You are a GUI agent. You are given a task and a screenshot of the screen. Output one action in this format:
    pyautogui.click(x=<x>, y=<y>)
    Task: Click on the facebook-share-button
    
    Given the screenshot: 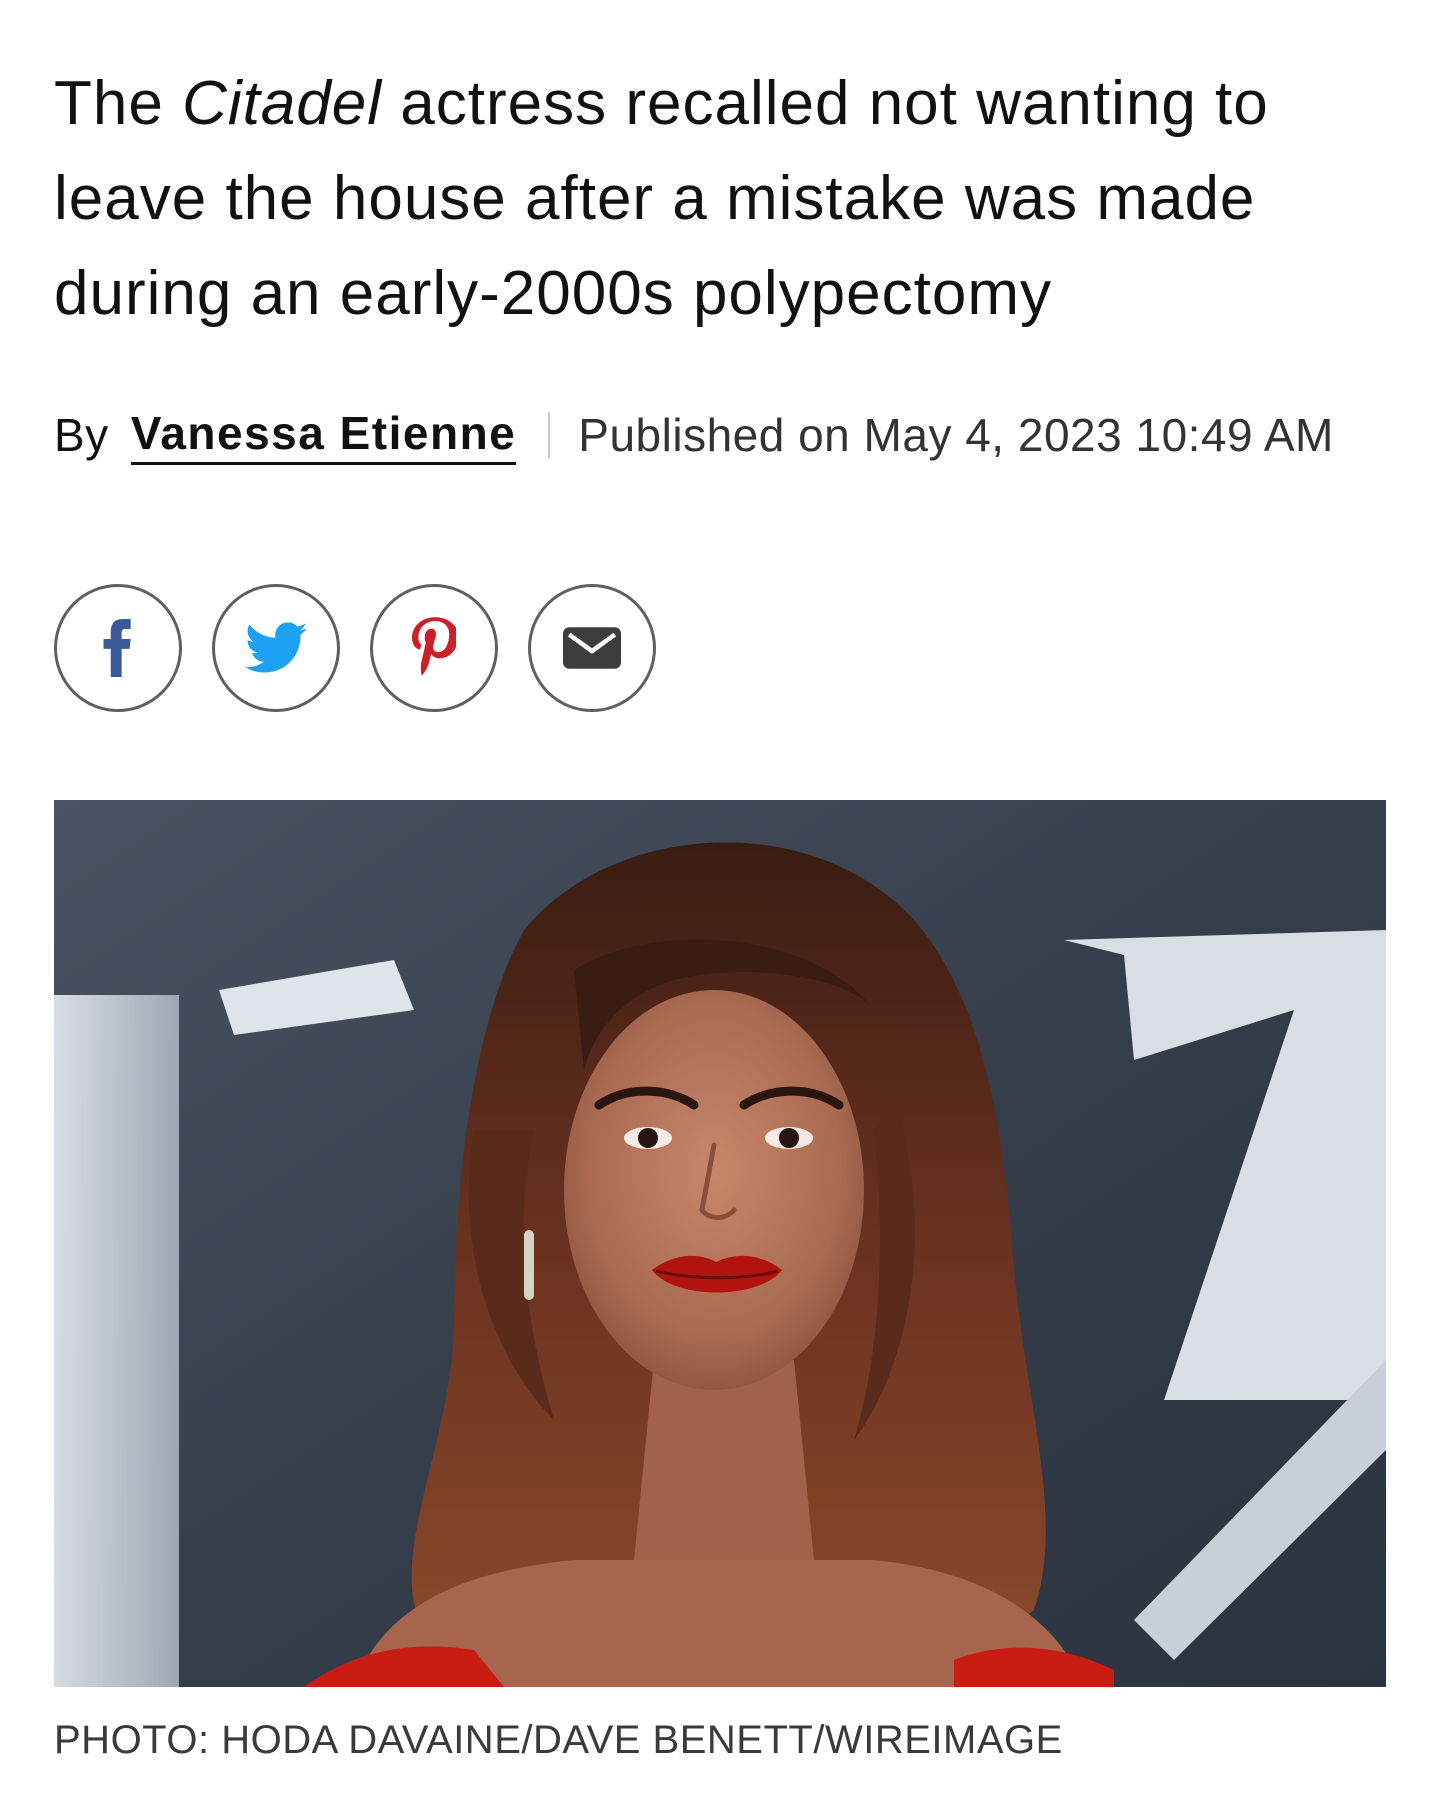 What is the action you would take?
    pyautogui.click(x=118, y=648)
    